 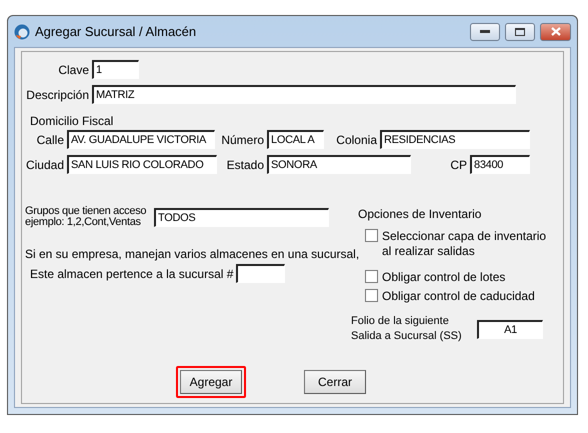 I want to click on section-title: Opciones de Inventario, so click(x=420, y=214).